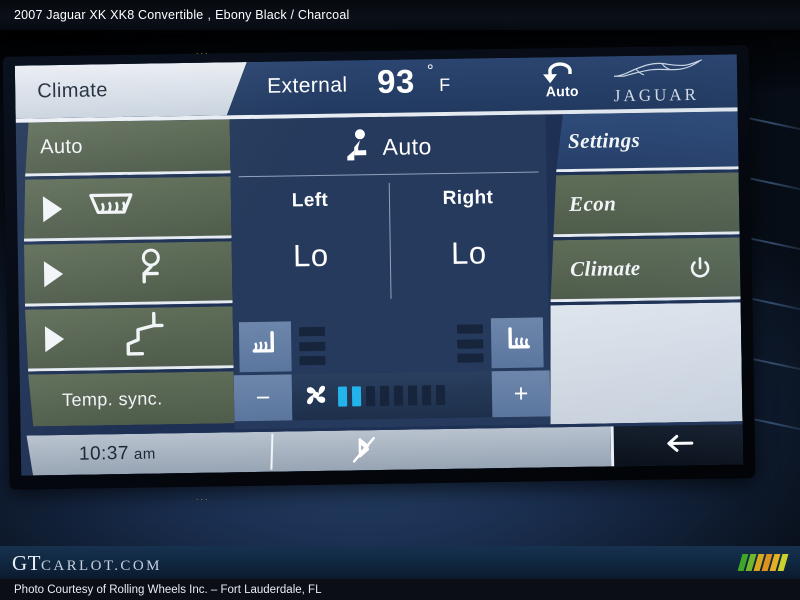  Describe the element at coordinates (310, 200) in the screenshot. I see `zone-left-label: Left` at that location.